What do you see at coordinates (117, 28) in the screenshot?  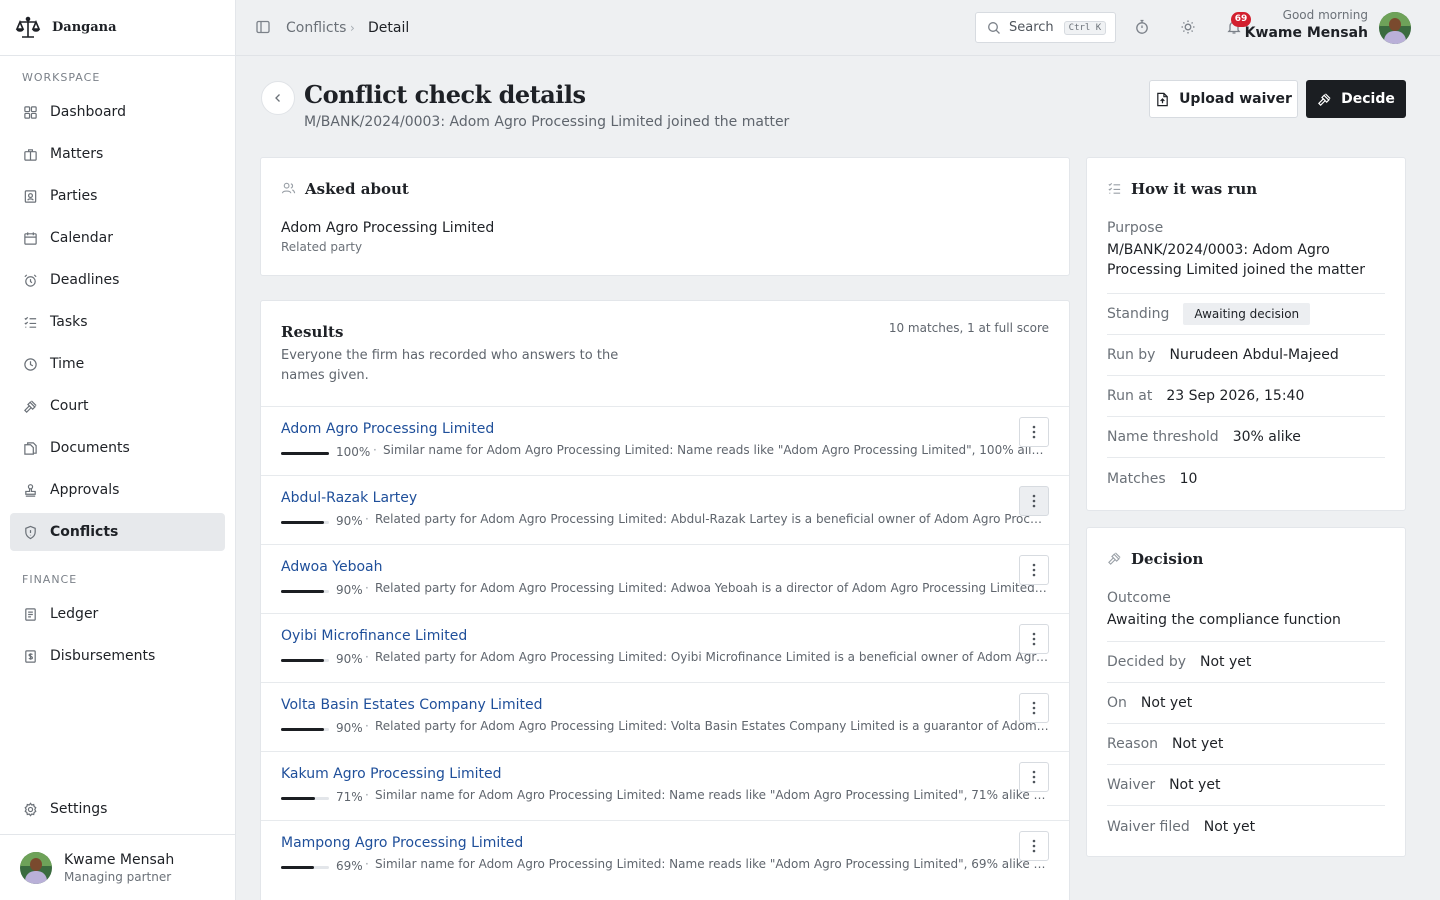 I see `brand: Dangana` at bounding box center [117, 28].